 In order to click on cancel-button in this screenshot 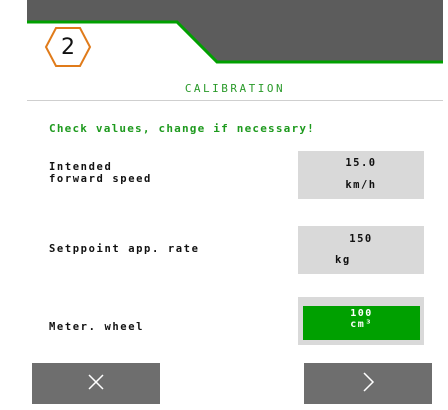, I will do `click(96, 383)`.